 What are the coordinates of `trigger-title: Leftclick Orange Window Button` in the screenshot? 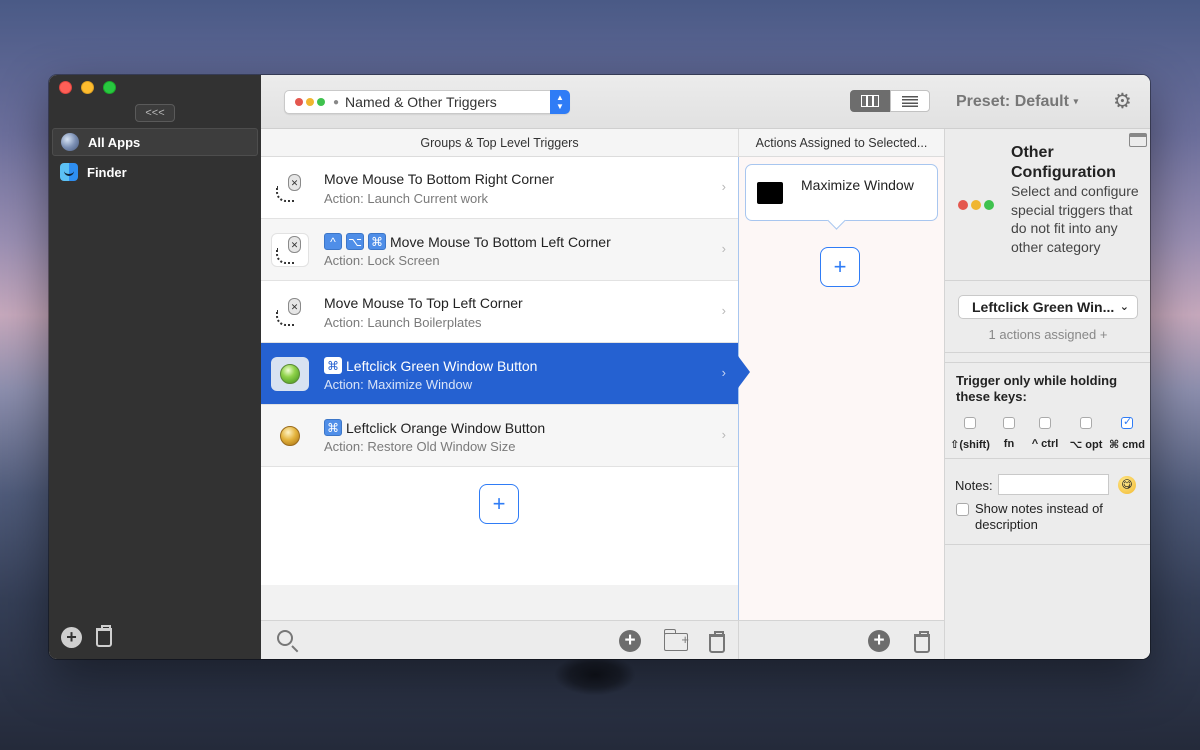 It's located at (446, 427).